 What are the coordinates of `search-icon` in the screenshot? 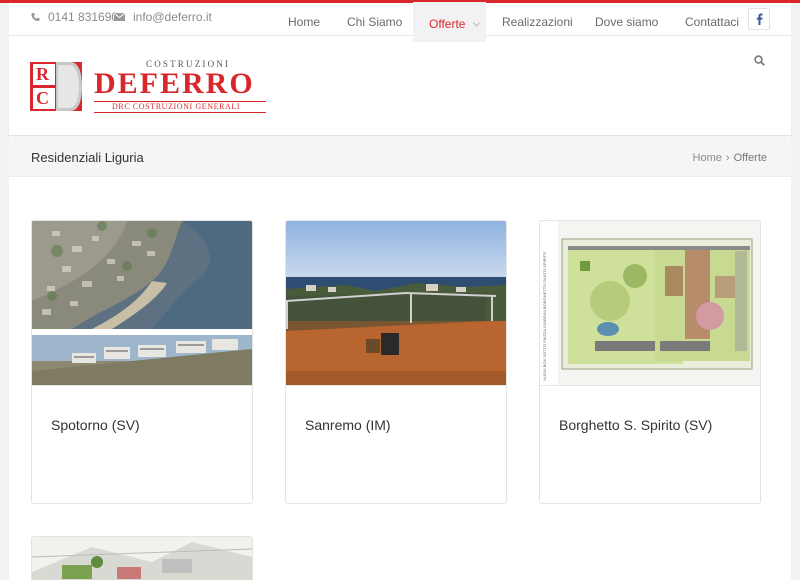 It's located at (759, 60).